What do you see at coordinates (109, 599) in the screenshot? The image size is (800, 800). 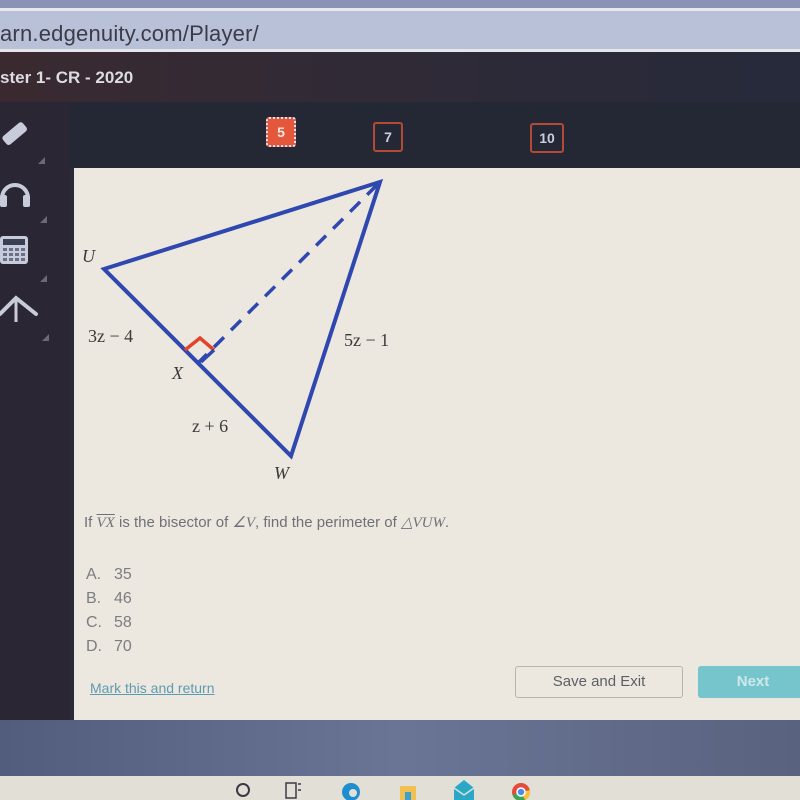 I see `choice-b: B. 46` at bounding box center [109, 599].